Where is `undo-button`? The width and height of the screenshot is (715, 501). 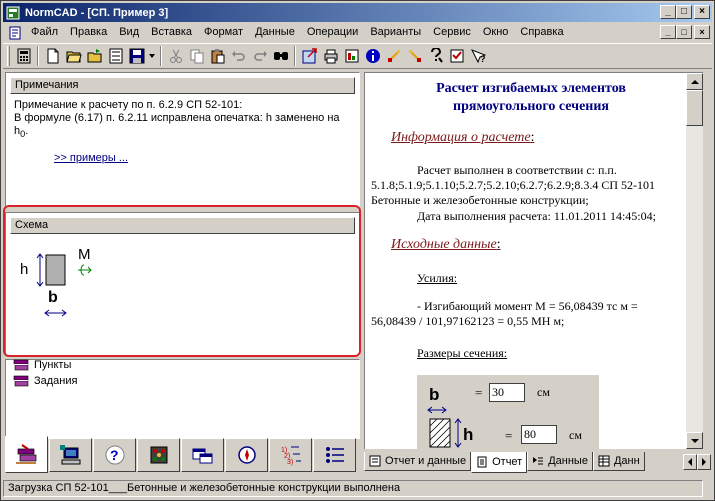 undo-button is located at coordinates (238, 56).